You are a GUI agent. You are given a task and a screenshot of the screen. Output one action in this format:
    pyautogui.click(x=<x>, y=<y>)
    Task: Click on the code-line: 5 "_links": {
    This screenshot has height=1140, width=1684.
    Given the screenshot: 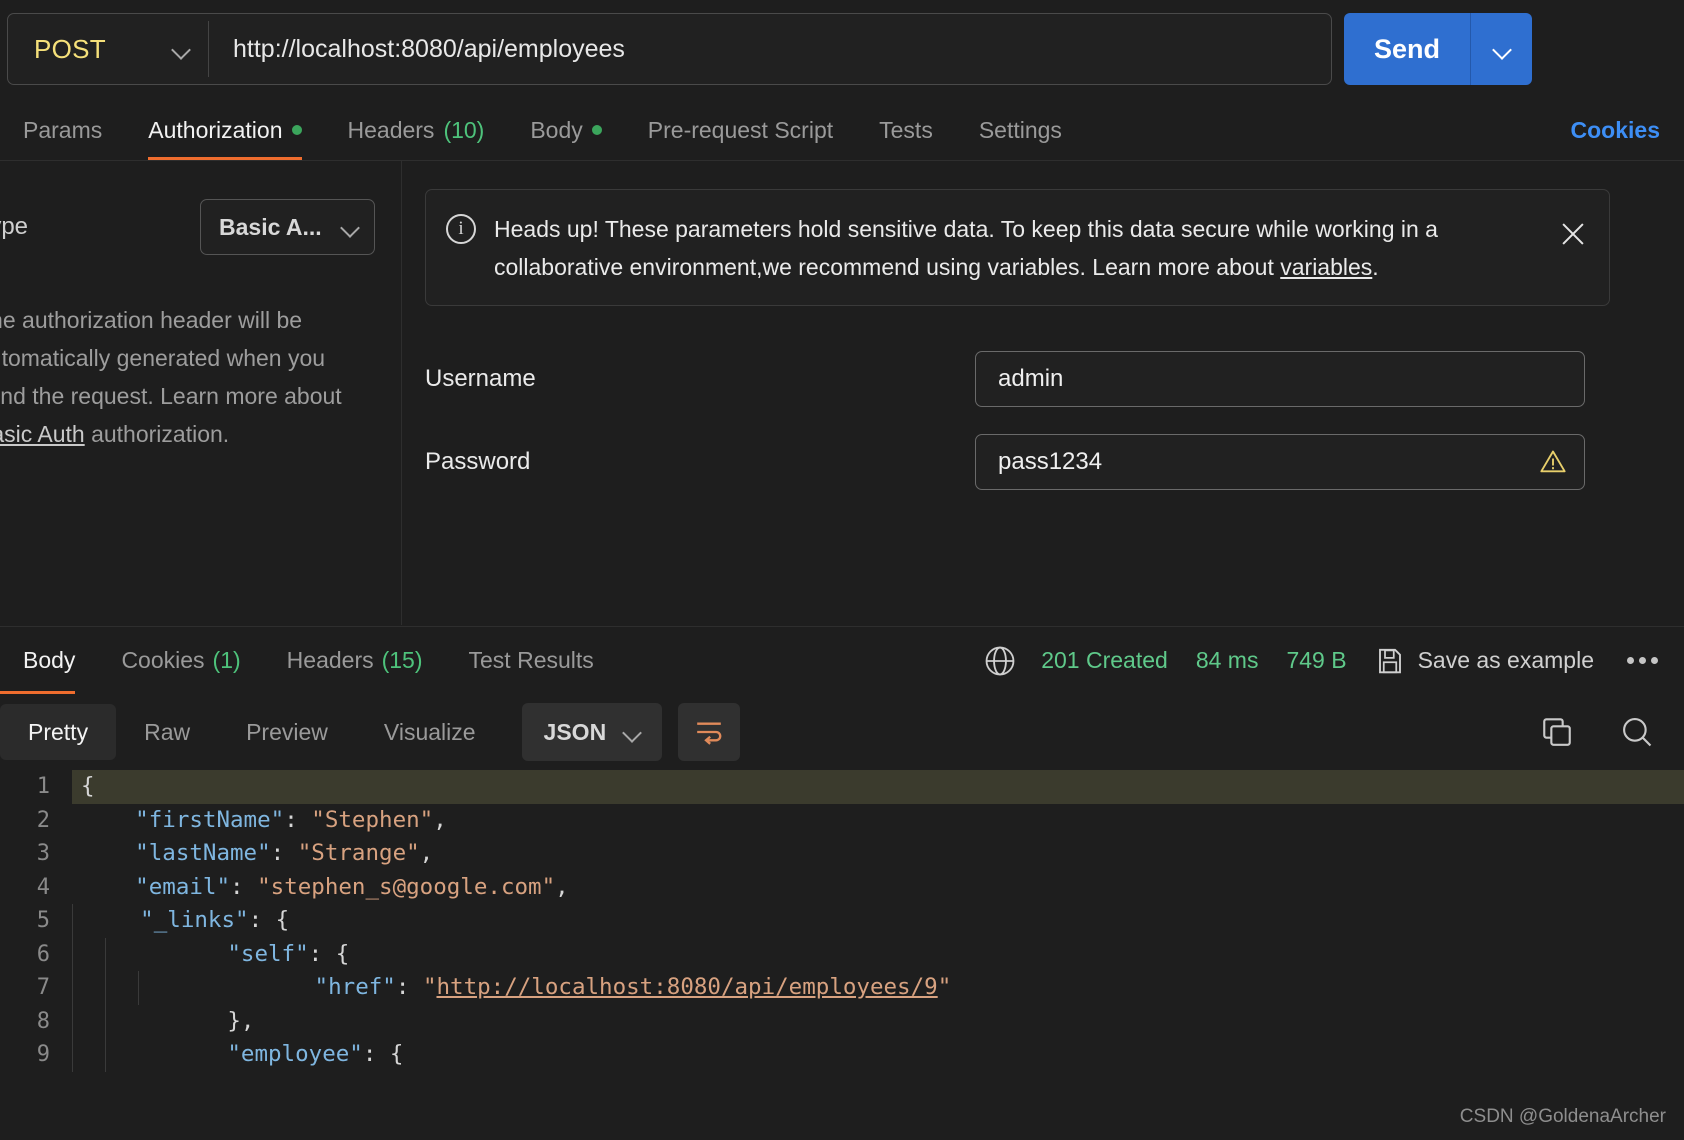 What is the action you would take?
    pyautogui.click(x=842, y=921)
    